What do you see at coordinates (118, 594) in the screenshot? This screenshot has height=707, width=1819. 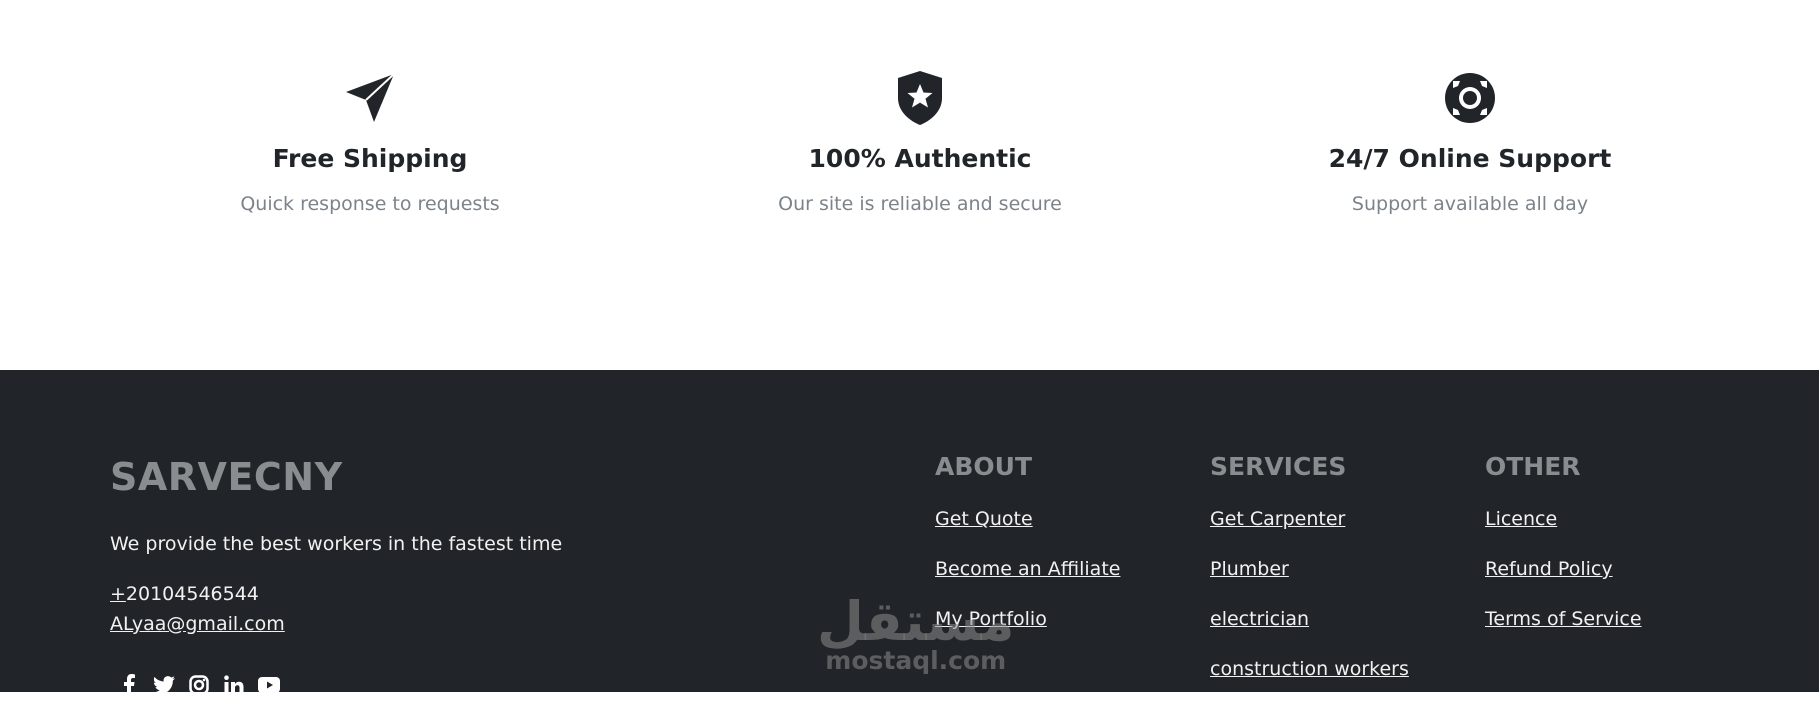 I see `phone-plus: +` at bounding box center [118, 594].